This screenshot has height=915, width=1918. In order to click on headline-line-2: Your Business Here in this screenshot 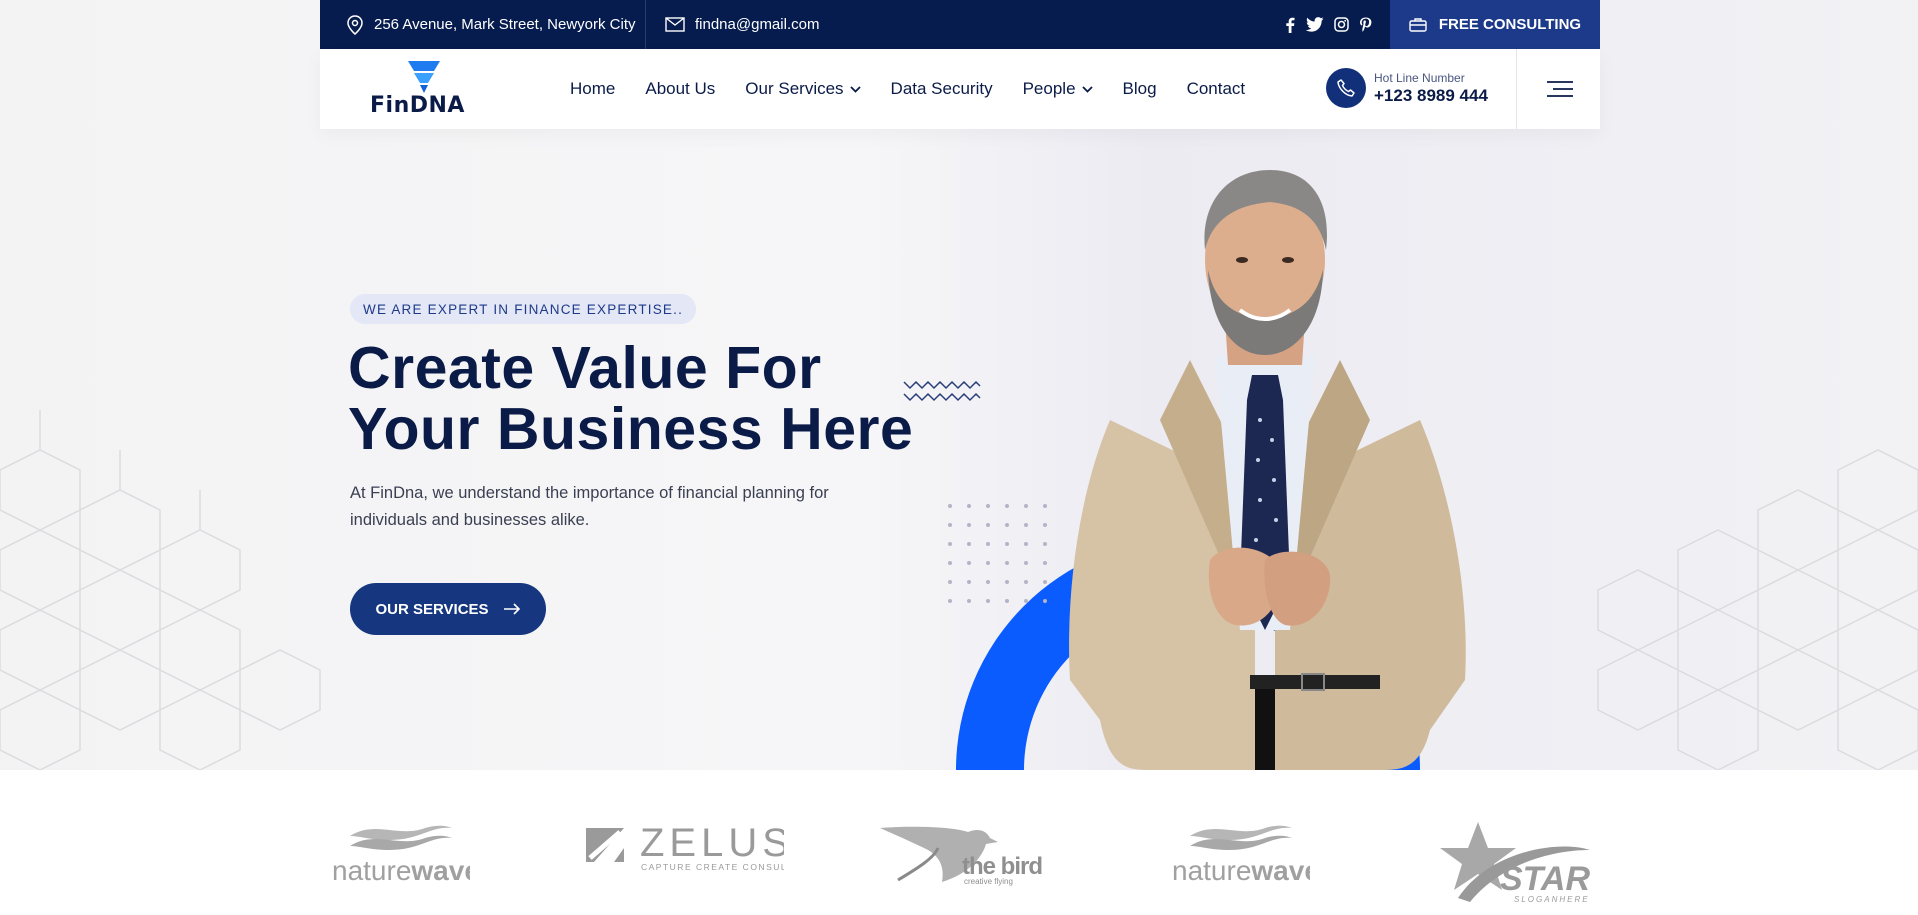, I will do `click(631, 429)`.